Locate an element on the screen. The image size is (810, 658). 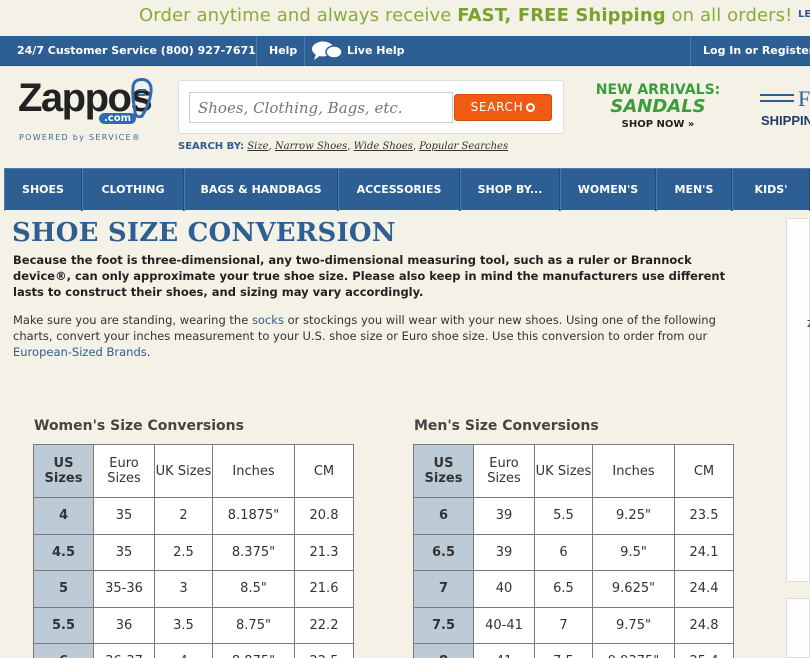
cm: 25.4 is located at coordinates (704, 650).